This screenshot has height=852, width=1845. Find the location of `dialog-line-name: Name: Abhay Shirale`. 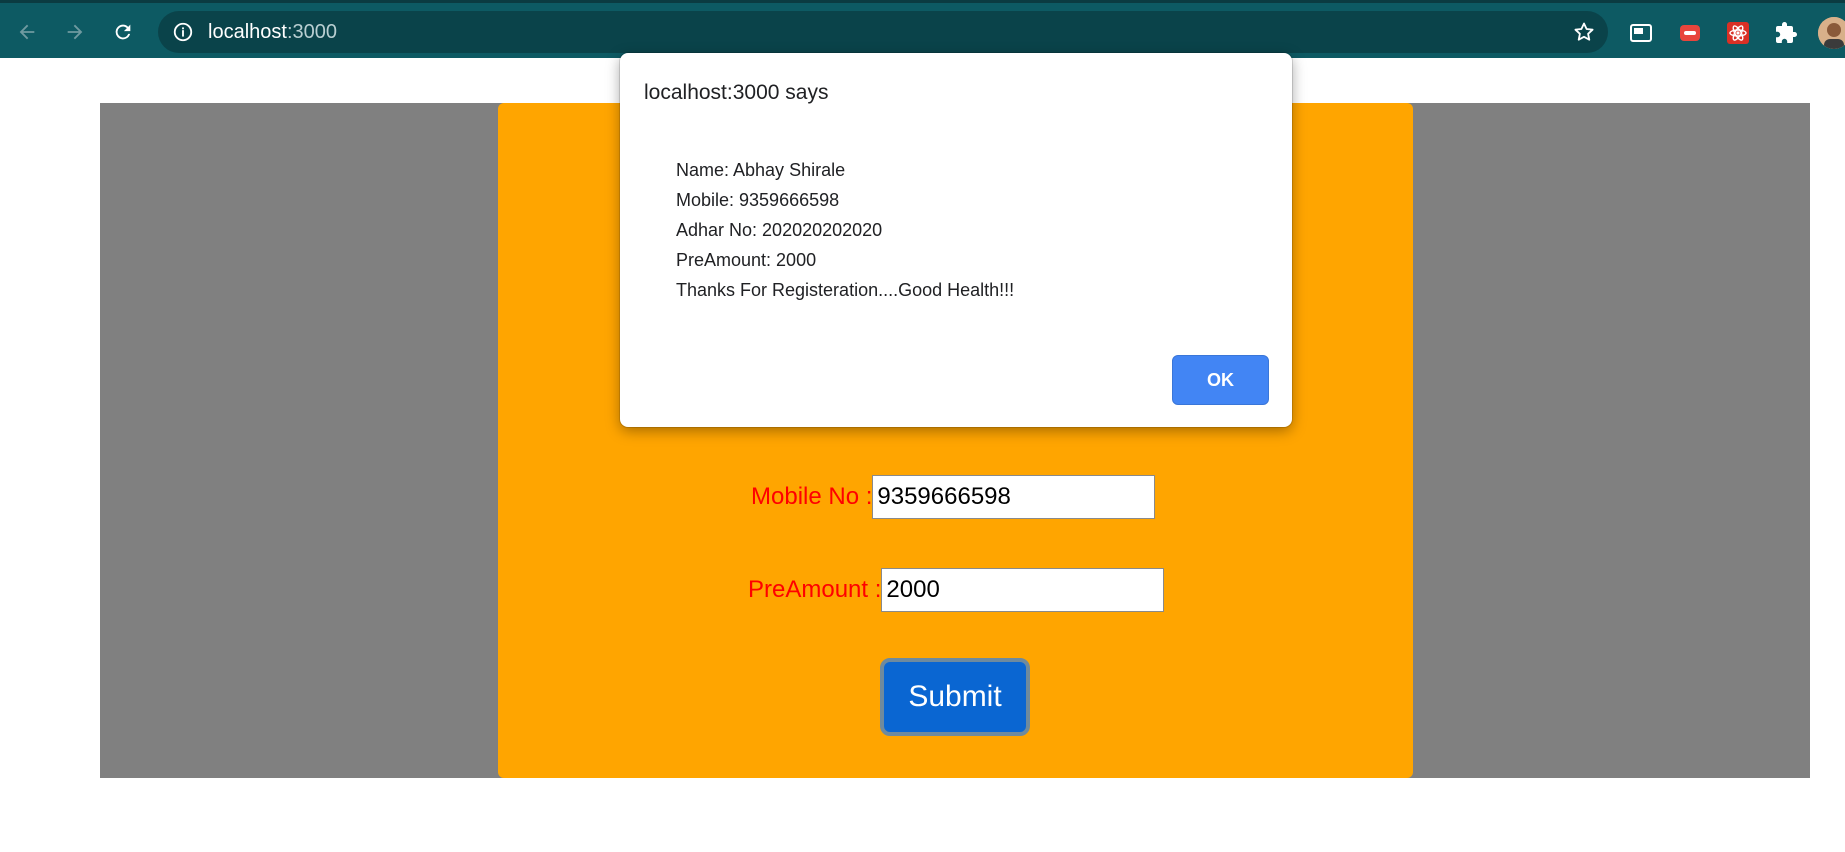

dialog-line-name: Name: Abhay Shirale is located at coordinates (761, 170).